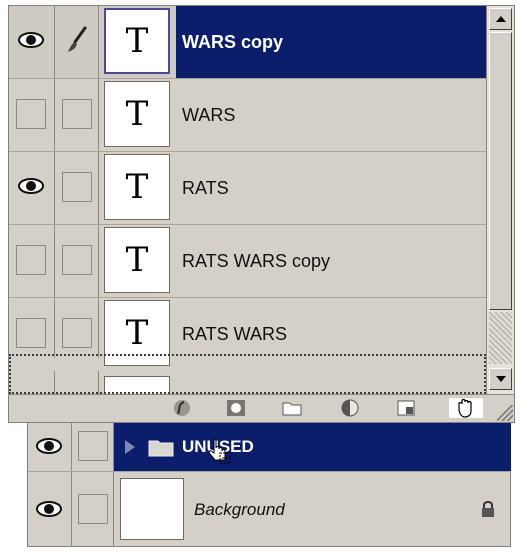 Image resolution: width=522 pixels, height=552 pixels. Describe the element at coordinates (219, 451) in the screenshot. I see `hand-grab-cursor-icon` at that location.